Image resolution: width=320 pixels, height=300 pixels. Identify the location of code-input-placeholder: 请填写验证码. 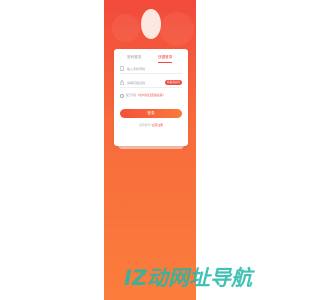
(136, 83).